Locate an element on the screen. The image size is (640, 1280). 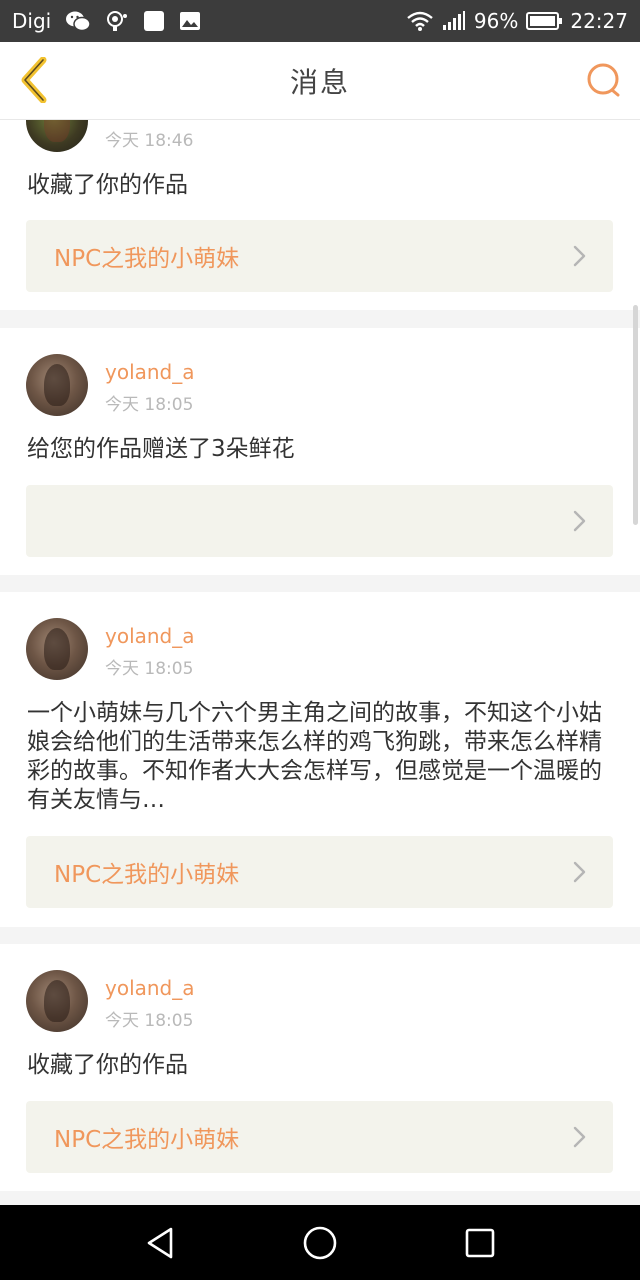
app-header: 消息 is located at coordinates (320, 81).